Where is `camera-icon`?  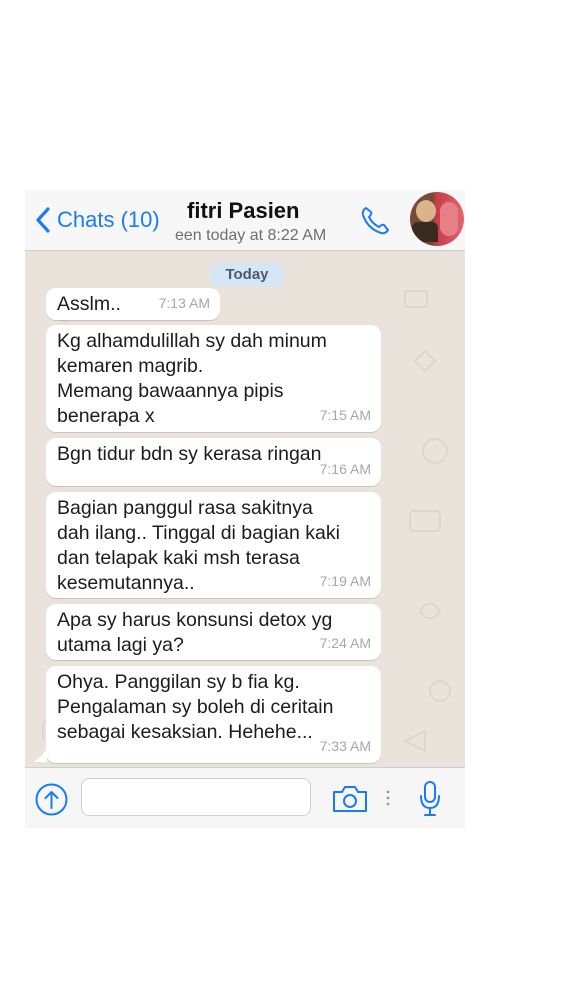 camera-icon is located at coordinates (350, 799).